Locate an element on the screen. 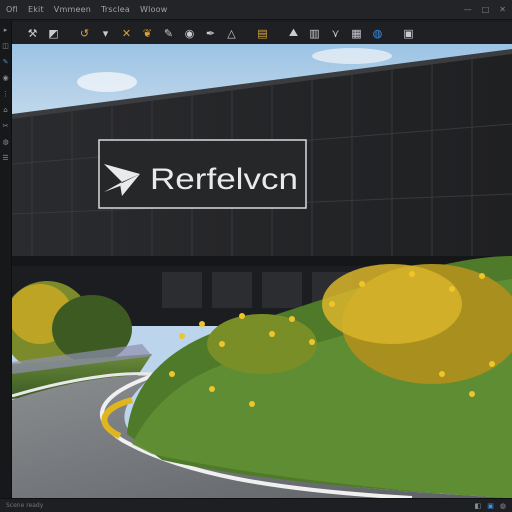 Image resolution: width=512 pixels, height=512 pixels. menu-tools: Trsclea is located at coordinates (115, 9).